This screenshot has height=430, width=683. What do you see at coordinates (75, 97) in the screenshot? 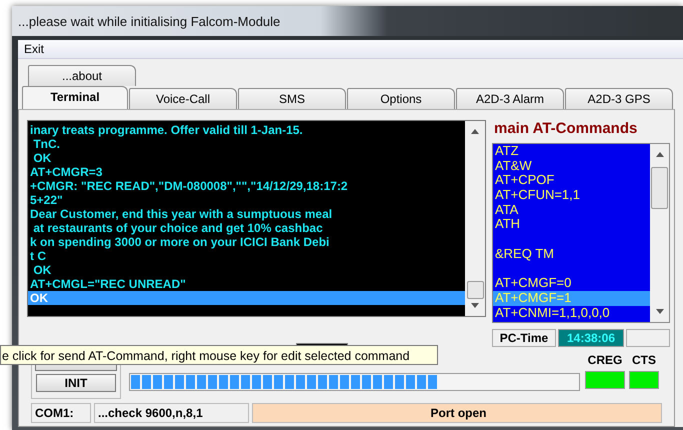
I see `tab: Terminal` at bounding box center [75, 97].